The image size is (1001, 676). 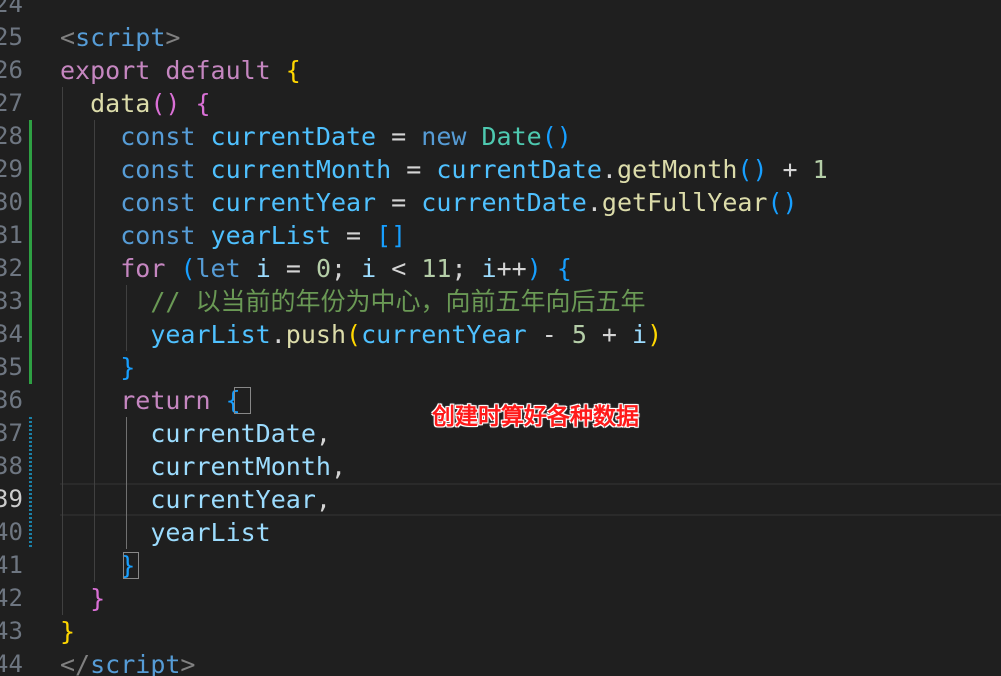 I want to click on code-line: const yearList = [], so click(x=233, y=235).